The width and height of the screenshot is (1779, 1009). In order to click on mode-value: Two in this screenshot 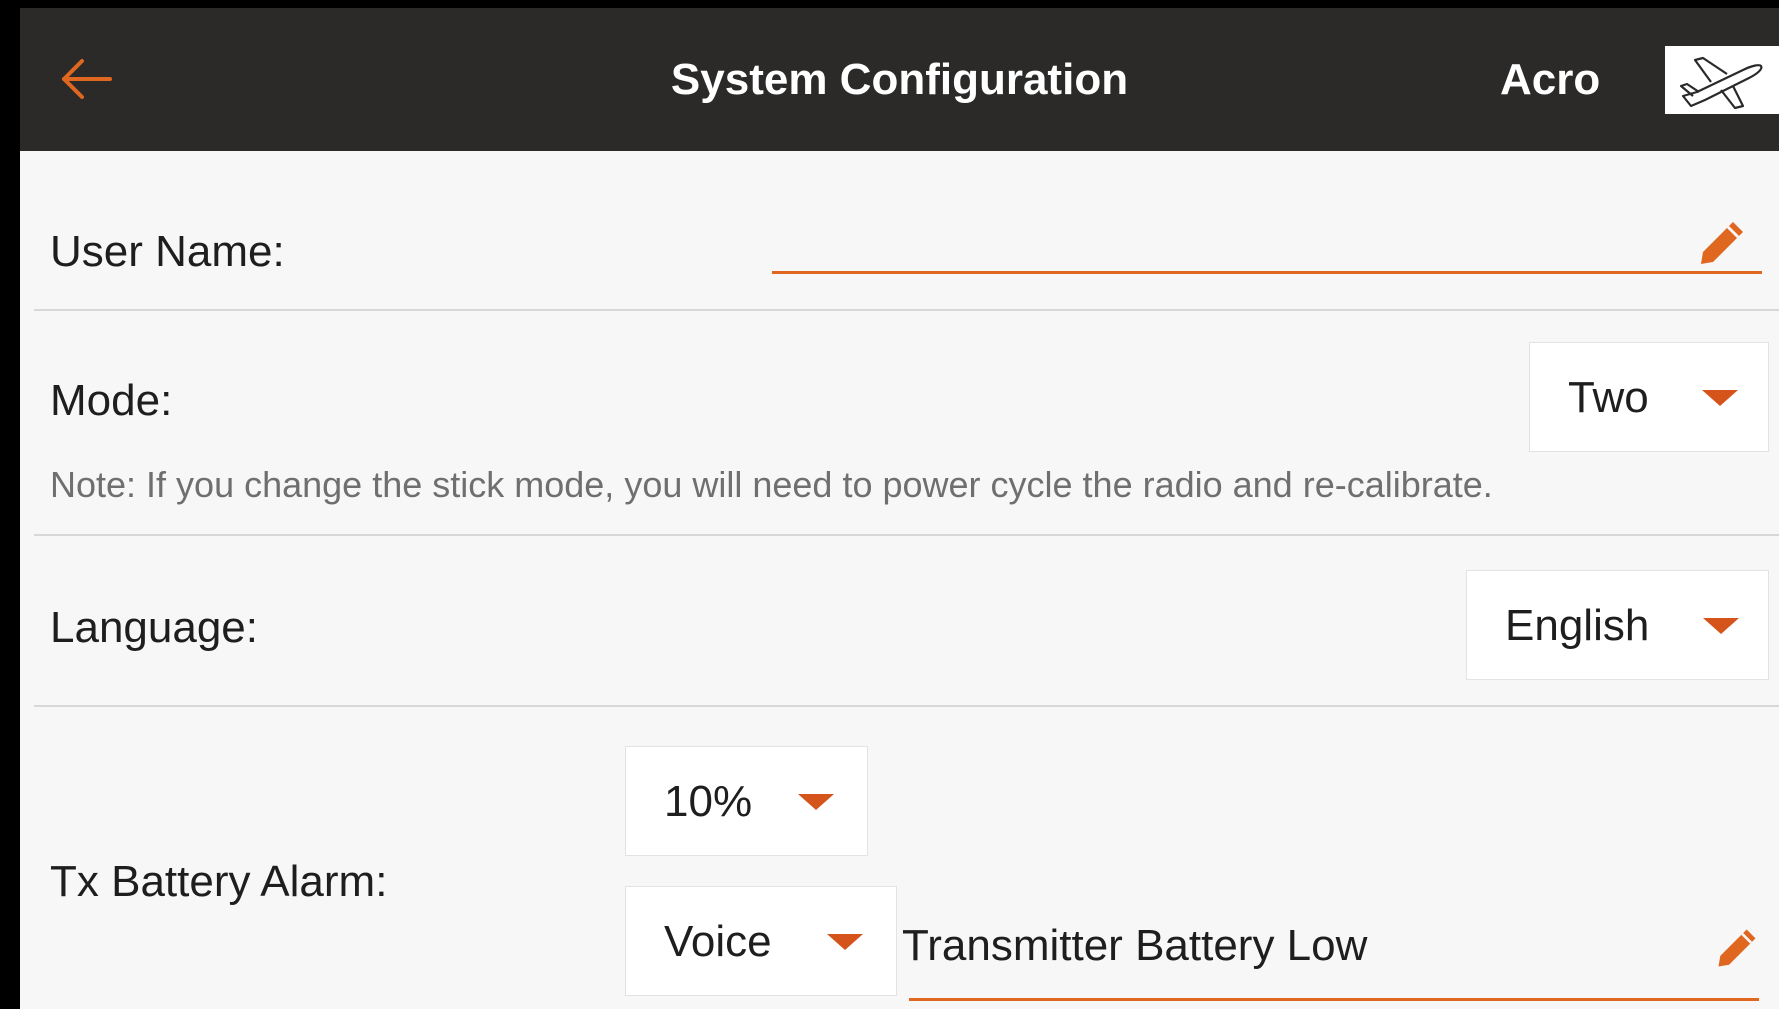, I will do `click(1608, 397)`.